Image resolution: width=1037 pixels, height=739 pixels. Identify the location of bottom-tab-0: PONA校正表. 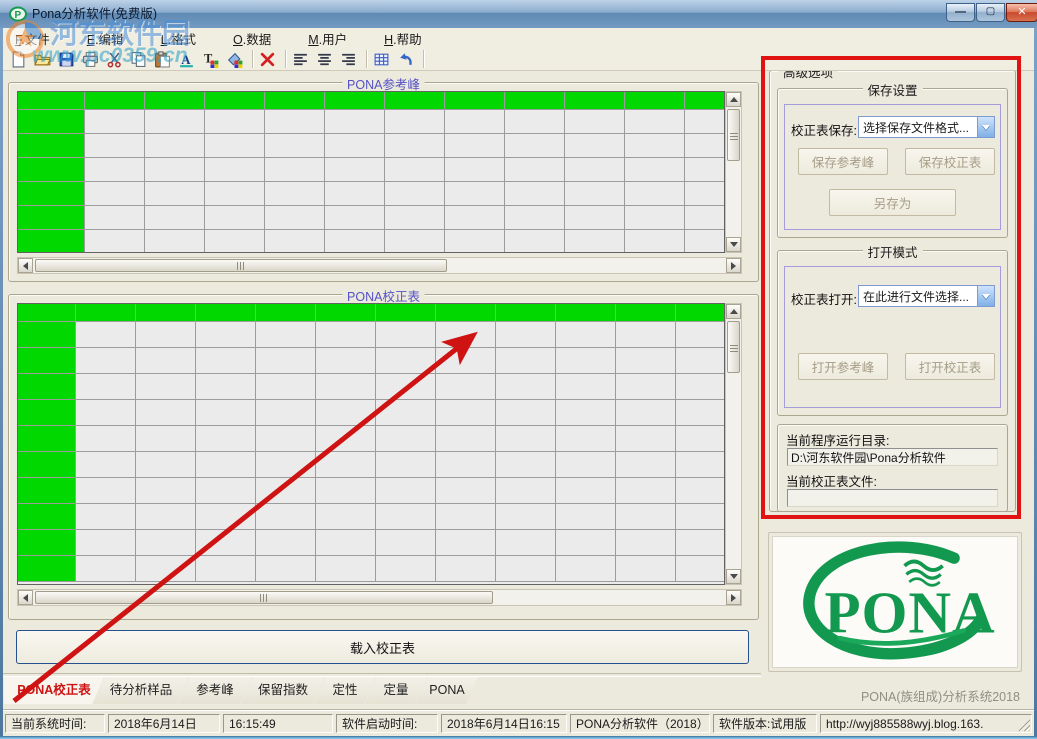
(54, 690).